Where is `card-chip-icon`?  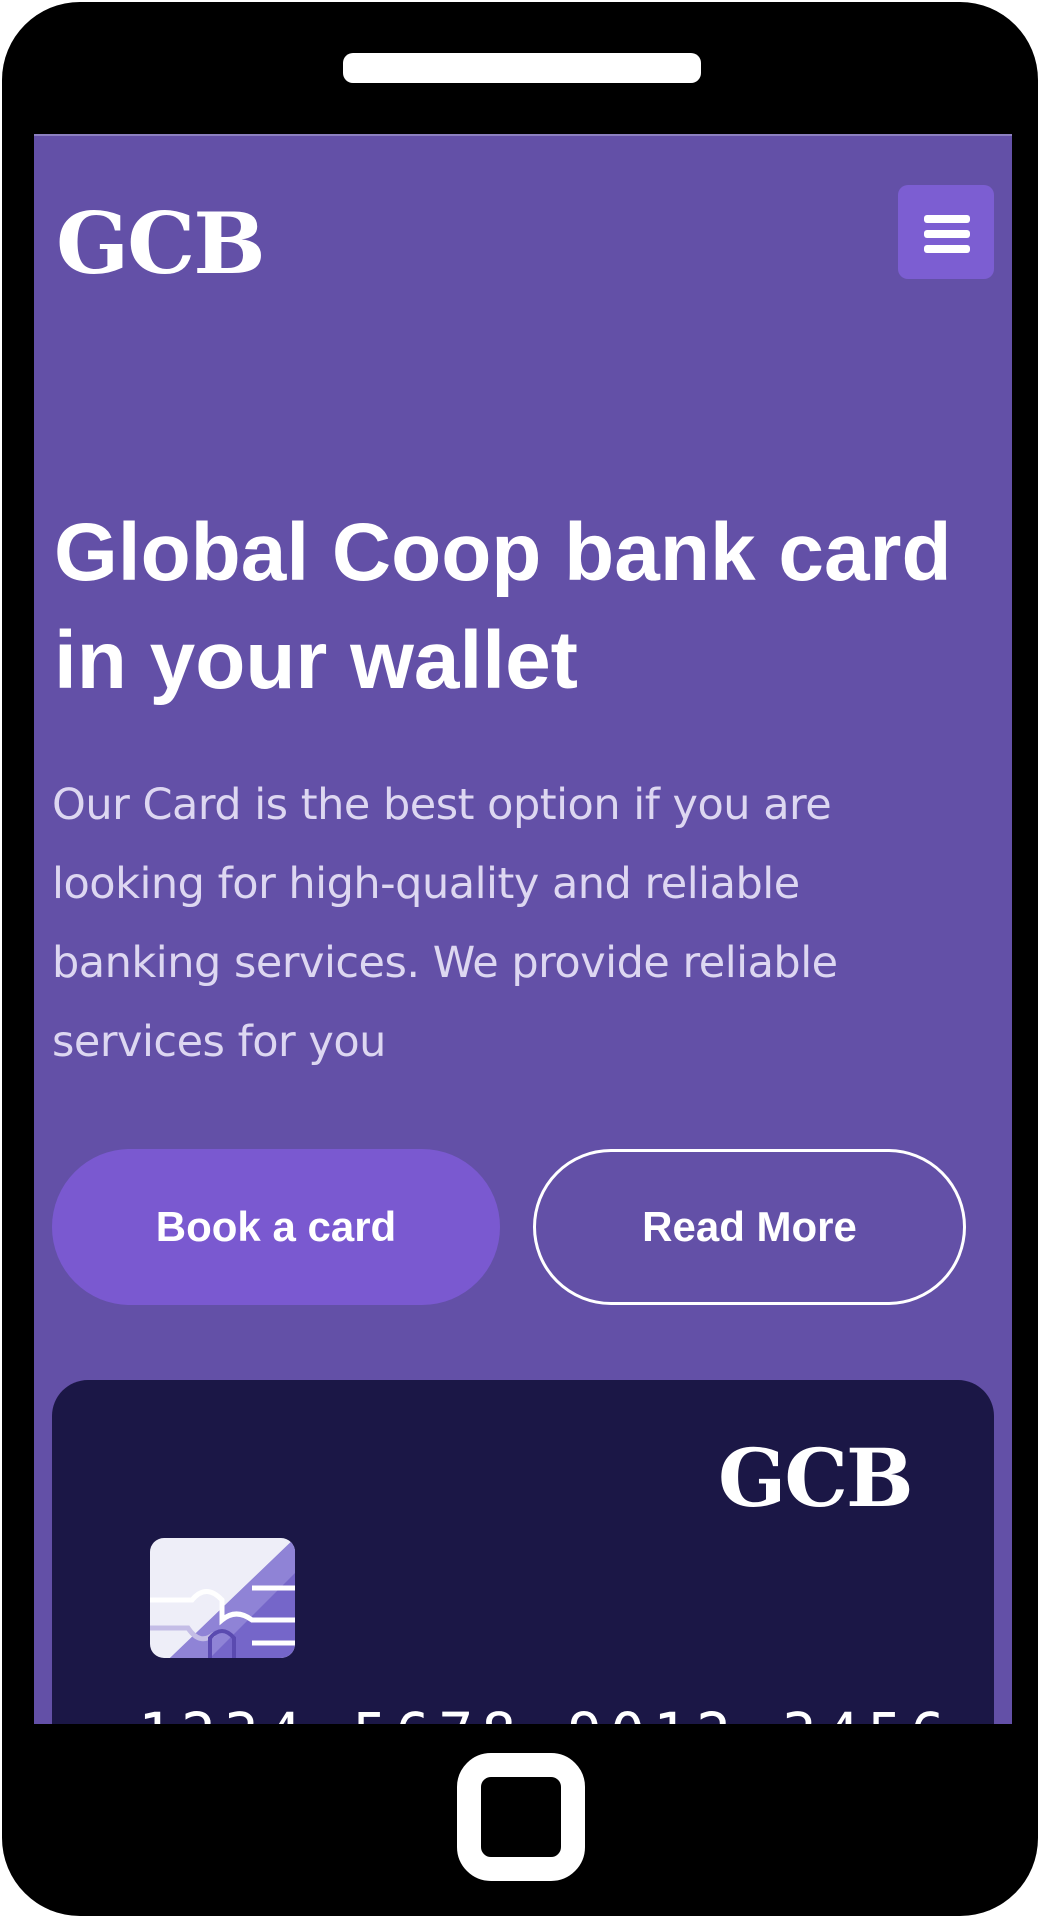
card-chip-icon is located at coordinates (222, 1598).